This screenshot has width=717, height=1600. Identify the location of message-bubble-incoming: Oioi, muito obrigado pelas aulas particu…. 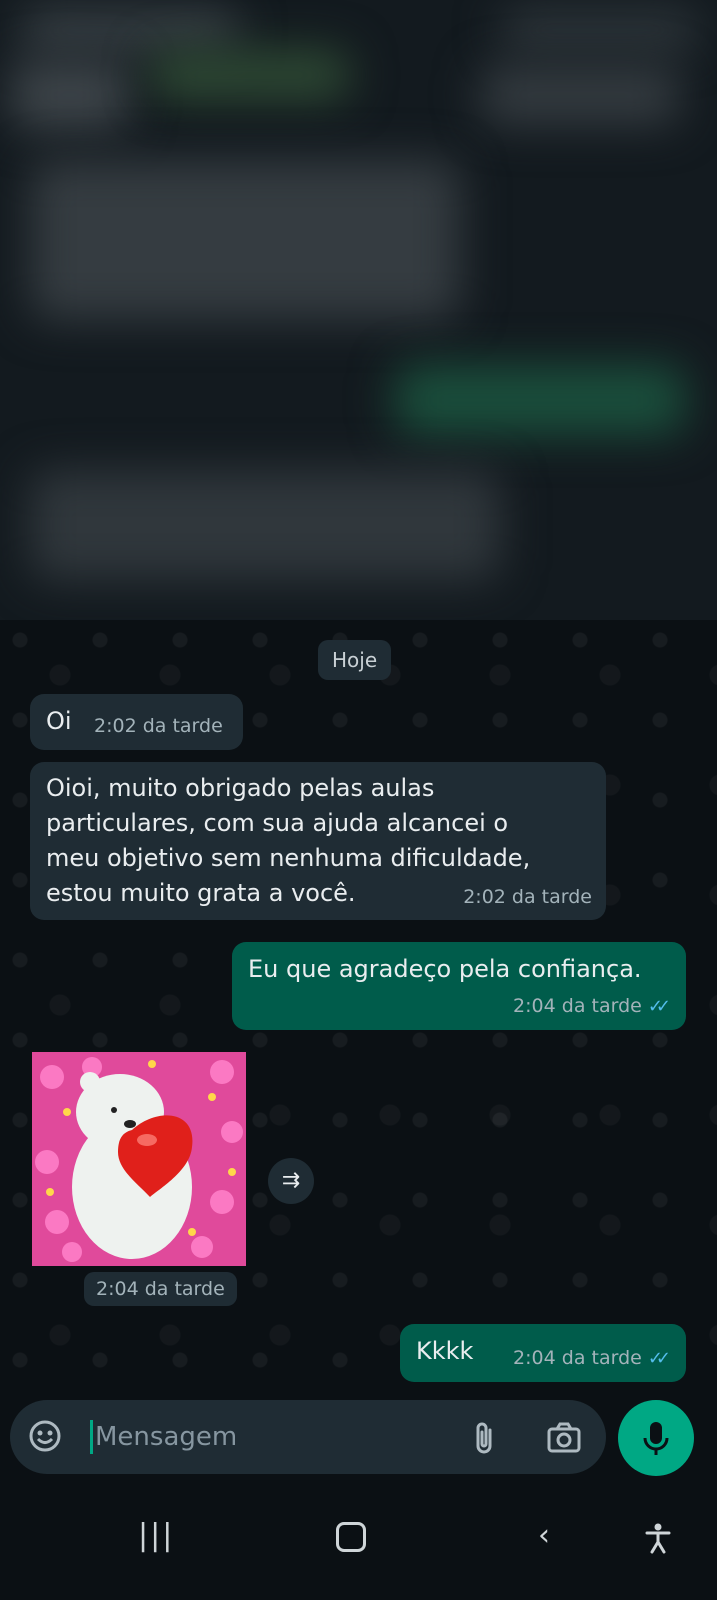
(318, 841).